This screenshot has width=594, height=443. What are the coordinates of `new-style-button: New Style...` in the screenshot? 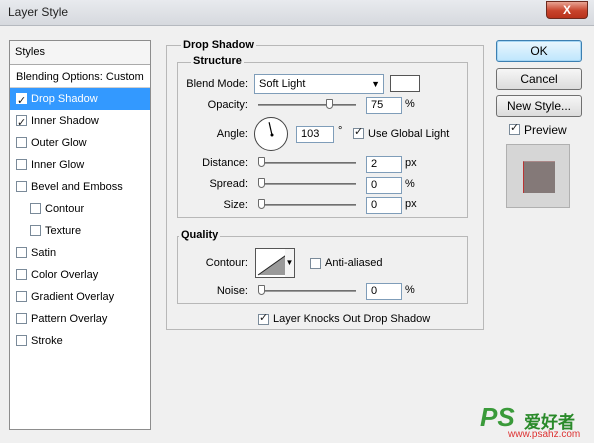 It's located at (539, 106).